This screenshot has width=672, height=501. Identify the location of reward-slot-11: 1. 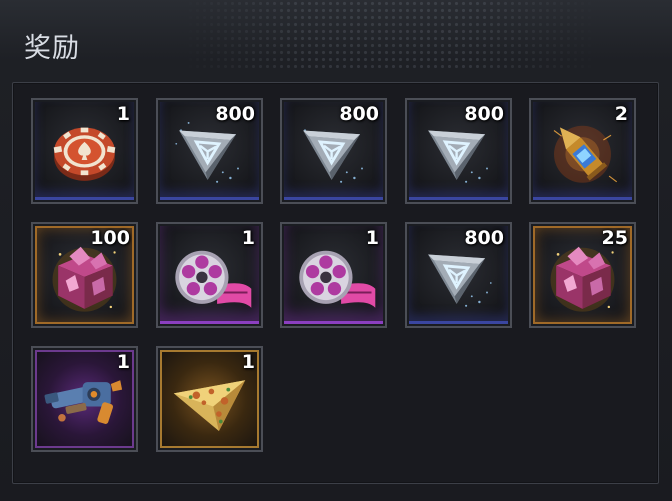
(84, 399).